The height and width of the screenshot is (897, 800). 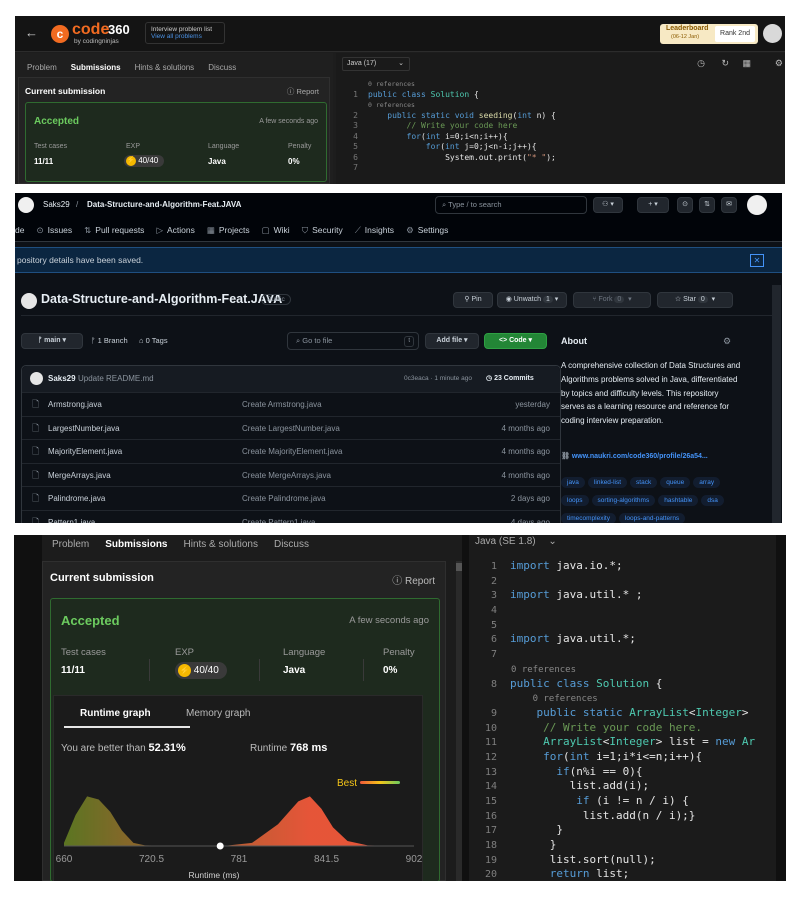 I want to click on pull-requests-icon: ⇅, so click(x=707, y=205).